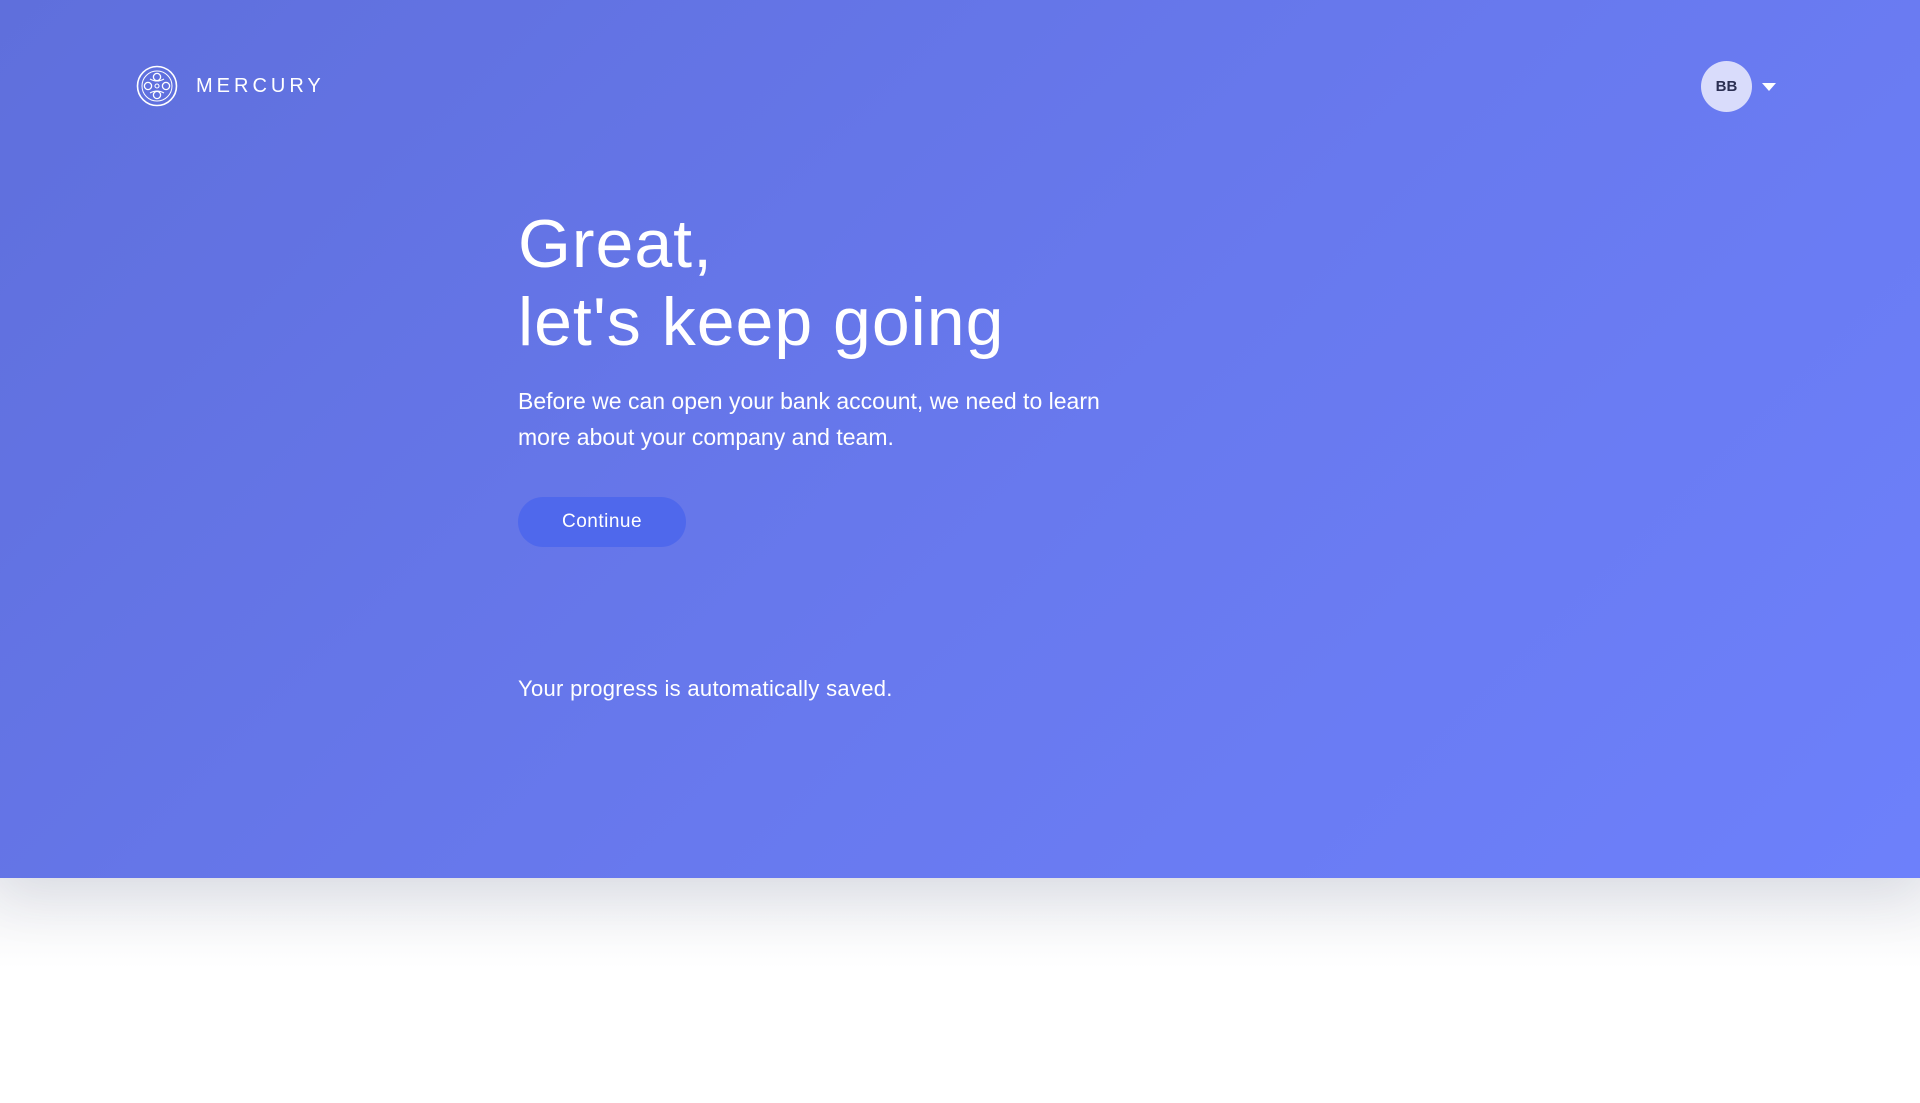  What do you see at coordinates (602, 522) in the screenshot?
I see `continue-button: Continue` at bounding box center [602, 522].